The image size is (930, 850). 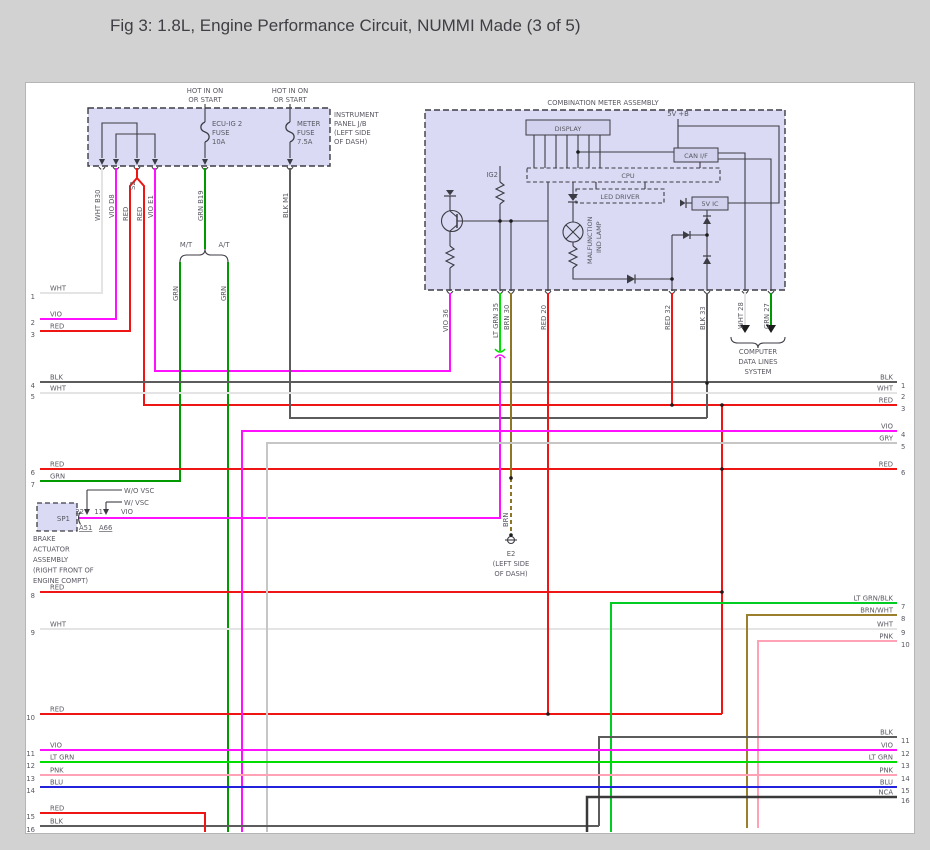 What do you see at coordinates (696, 156) in the screenshot?
I see `can-if-label: CAN I/F` at bounding box center [696, 156].